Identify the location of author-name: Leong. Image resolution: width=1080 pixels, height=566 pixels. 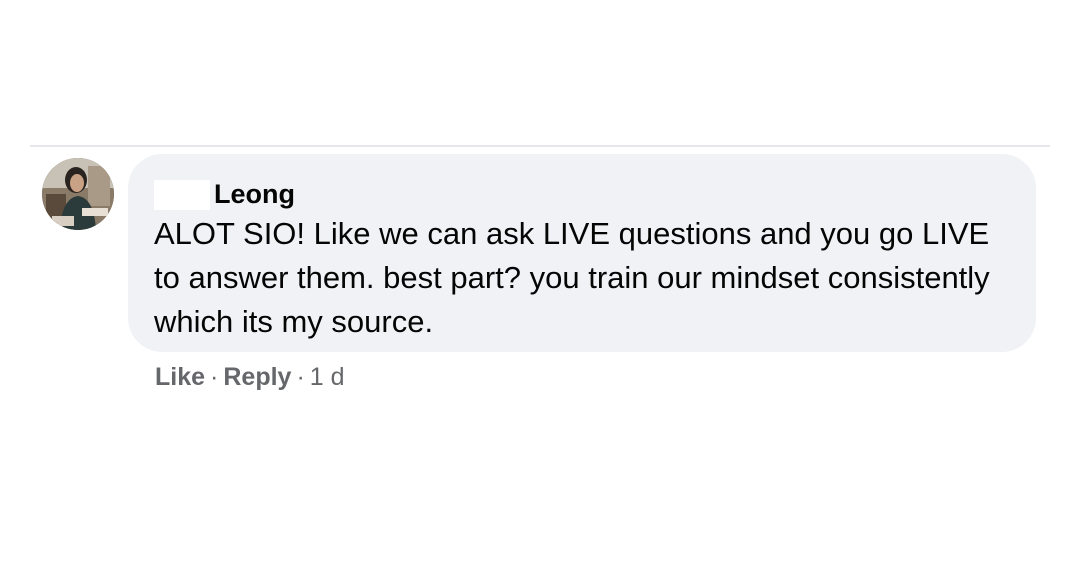
(254, 194).